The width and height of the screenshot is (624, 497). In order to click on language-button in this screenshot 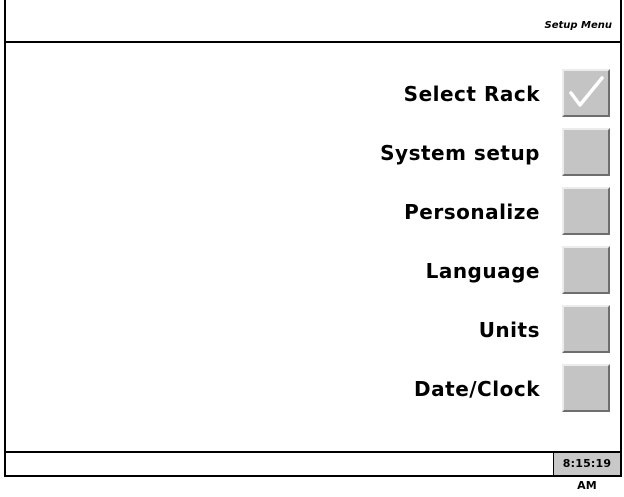, I will do `click(586, 270)`.